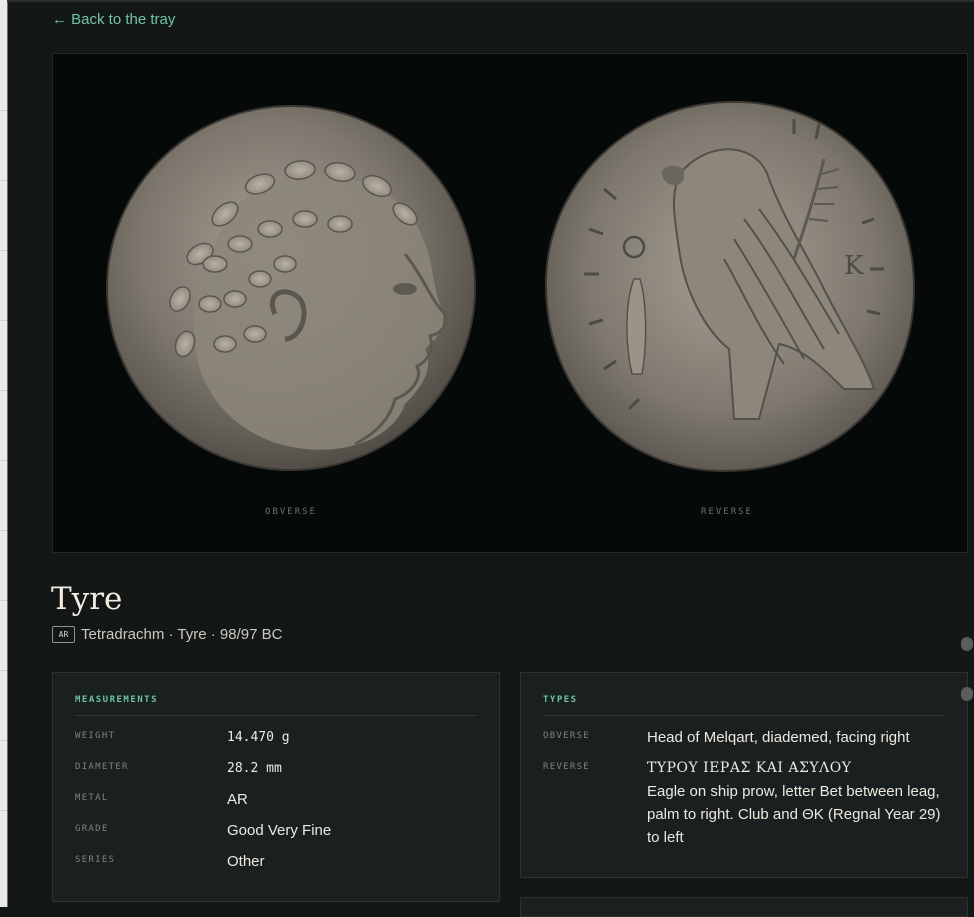 The height and width of the screenshot is (917, 974). I want to click on svg-text: Κ, so click(854, 266).